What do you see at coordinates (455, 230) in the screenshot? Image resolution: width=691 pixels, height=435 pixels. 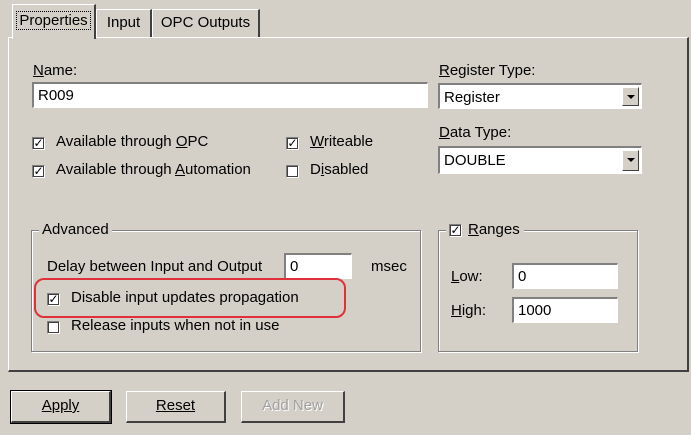 I see `ranges-checkbox: ✓` at bounding box center [455, 230].